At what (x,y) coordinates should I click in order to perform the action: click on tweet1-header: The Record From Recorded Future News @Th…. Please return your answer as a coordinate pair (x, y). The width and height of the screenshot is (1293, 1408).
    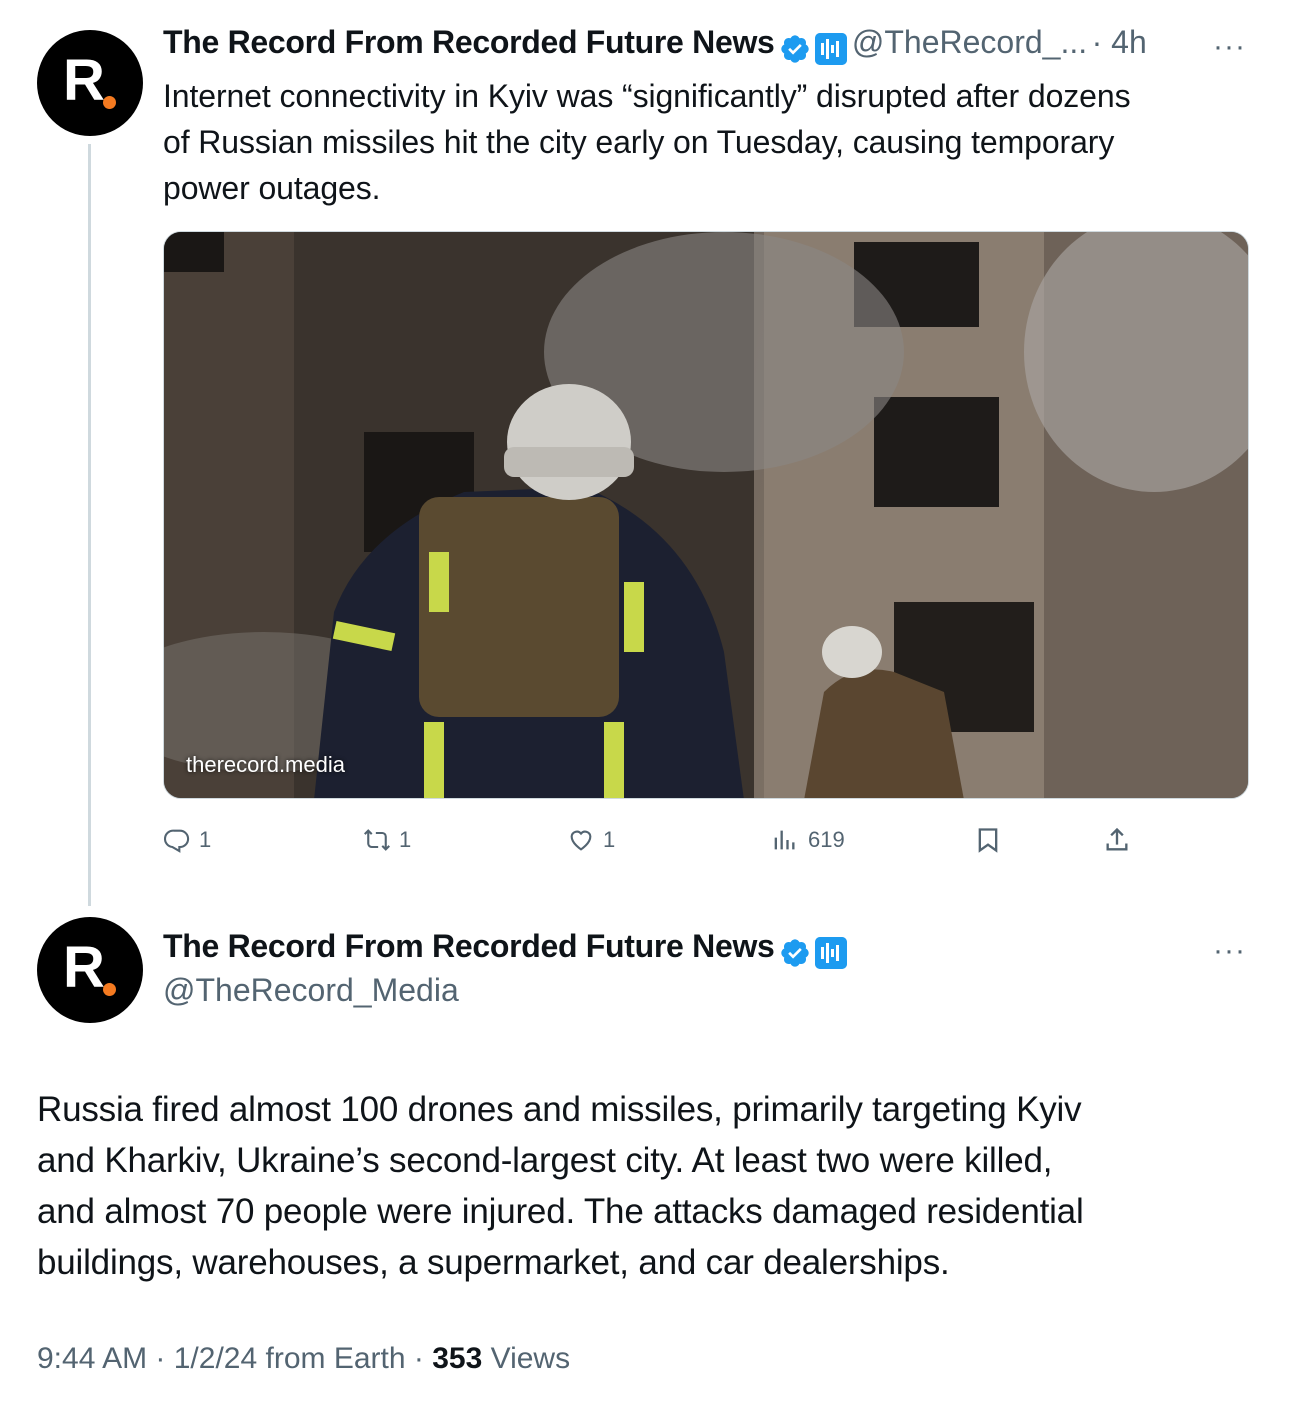
    Looking at the image, I should click on (655, 44).